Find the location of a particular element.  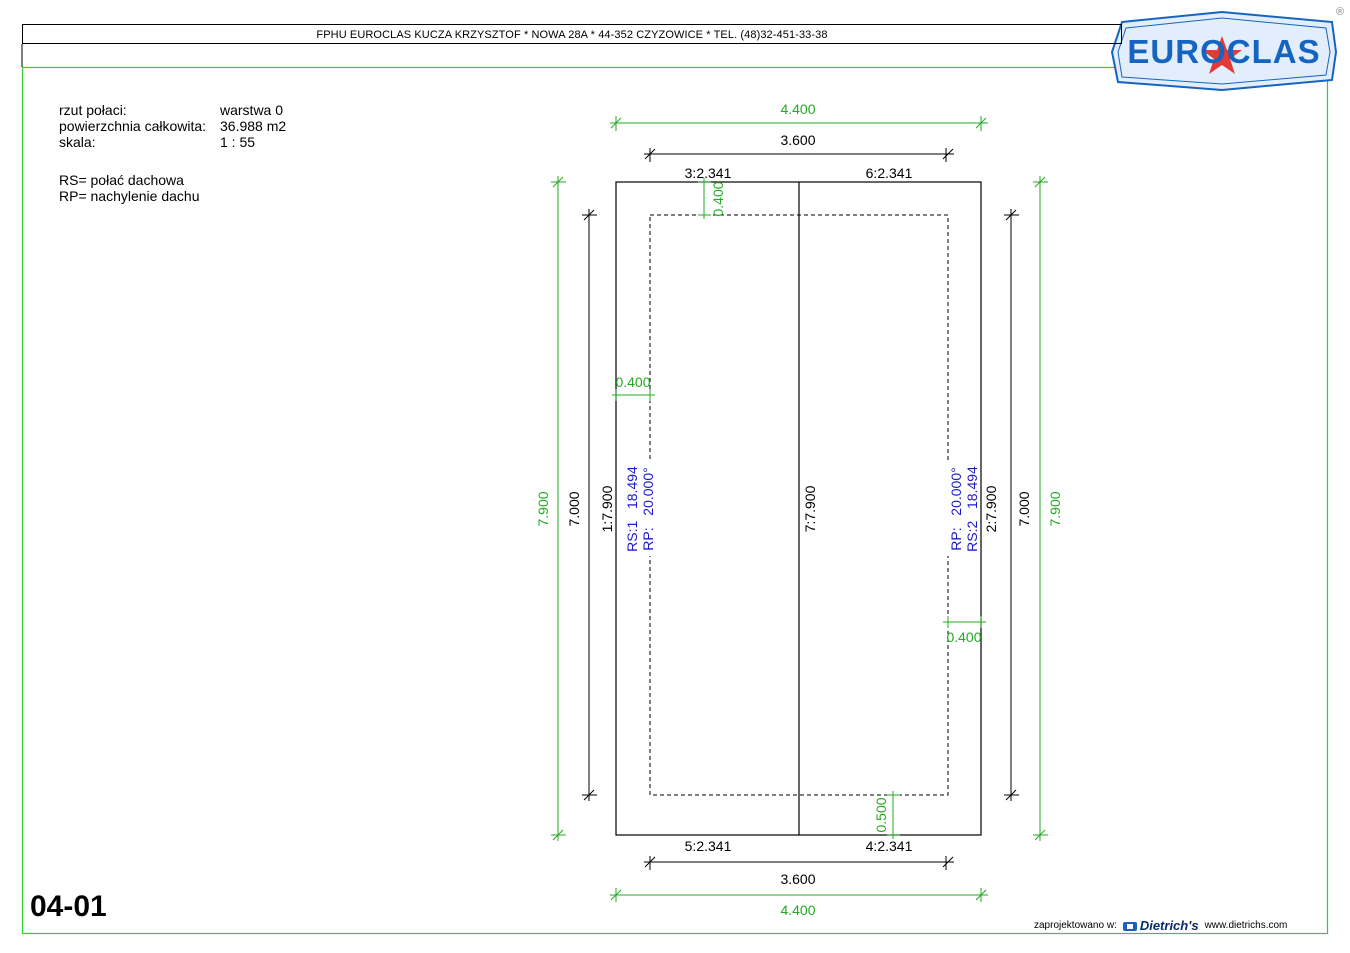

dim-offset-top: 0.400 is located at coordinates (718, 198).